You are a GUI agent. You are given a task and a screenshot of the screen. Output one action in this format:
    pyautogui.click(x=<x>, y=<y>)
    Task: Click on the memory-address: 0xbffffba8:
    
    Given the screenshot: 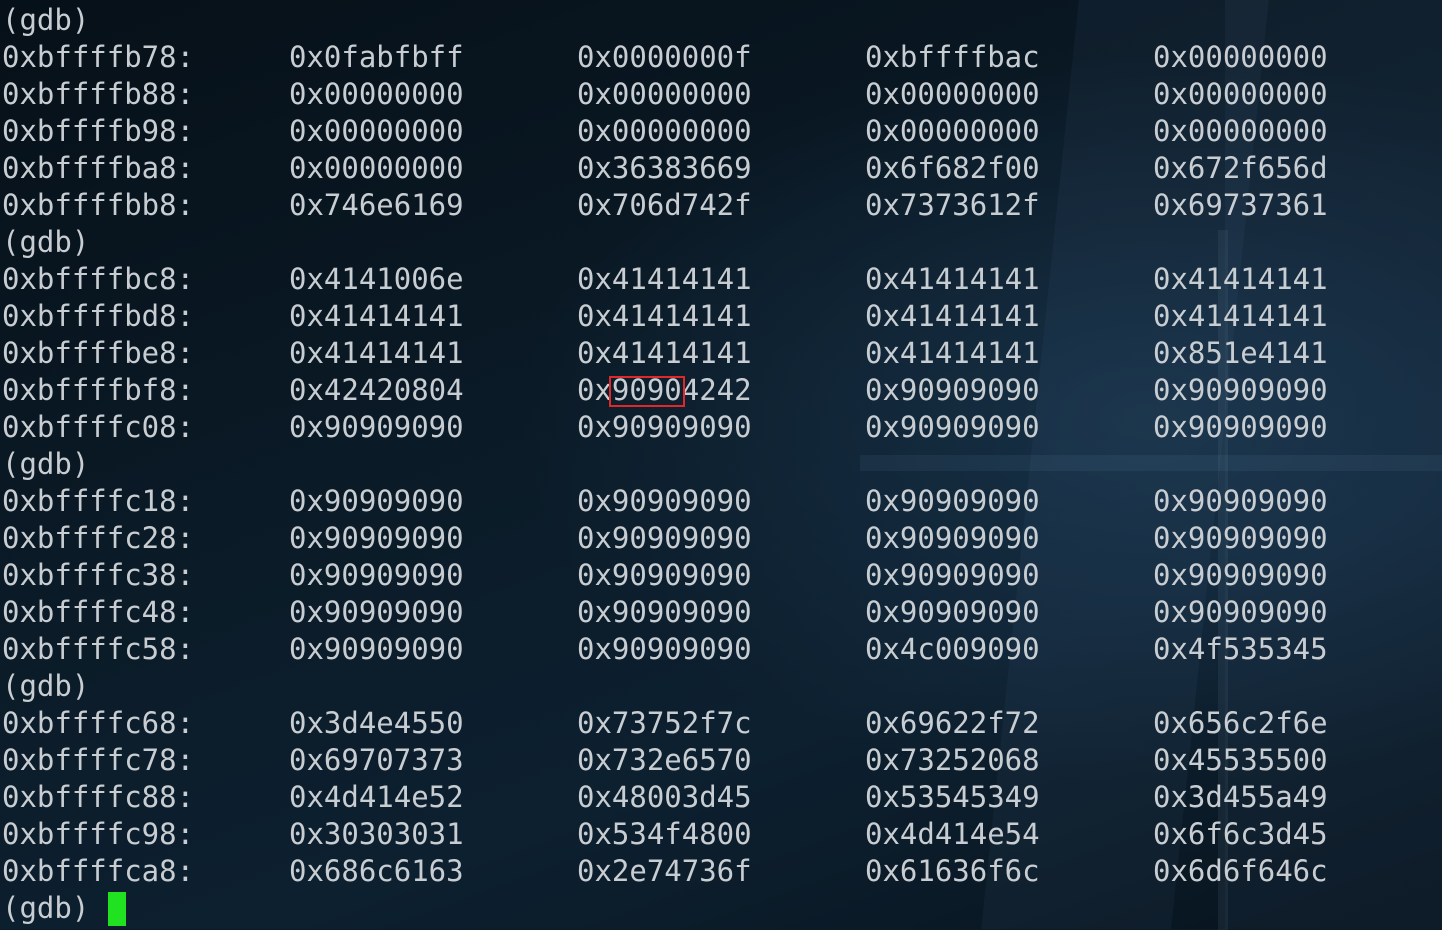 What is the action you would take?
    pyautogui.click(x=98, y=168)
    